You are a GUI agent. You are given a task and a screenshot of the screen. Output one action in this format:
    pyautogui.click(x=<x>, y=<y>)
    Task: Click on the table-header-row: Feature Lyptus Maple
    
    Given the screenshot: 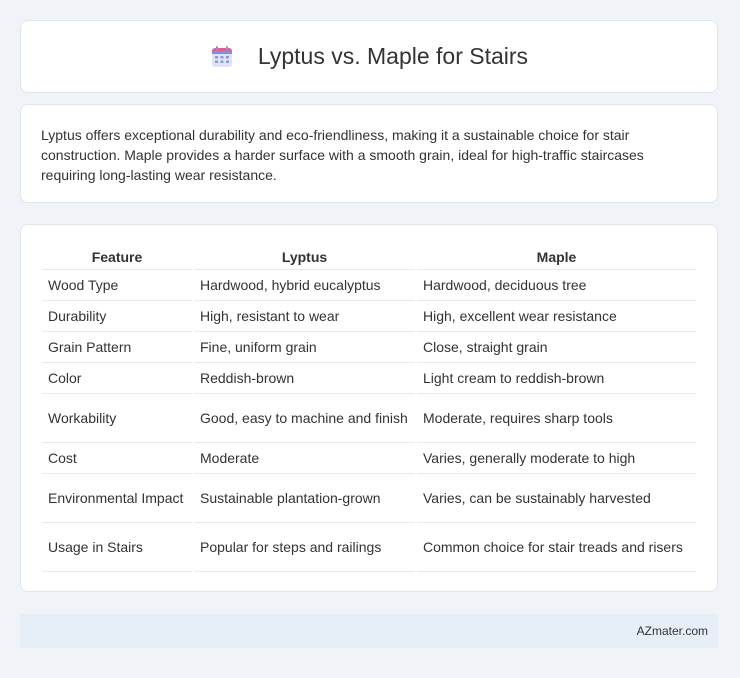 What is the action you would take?
    pyautogui.click(x=369, y=257)
    